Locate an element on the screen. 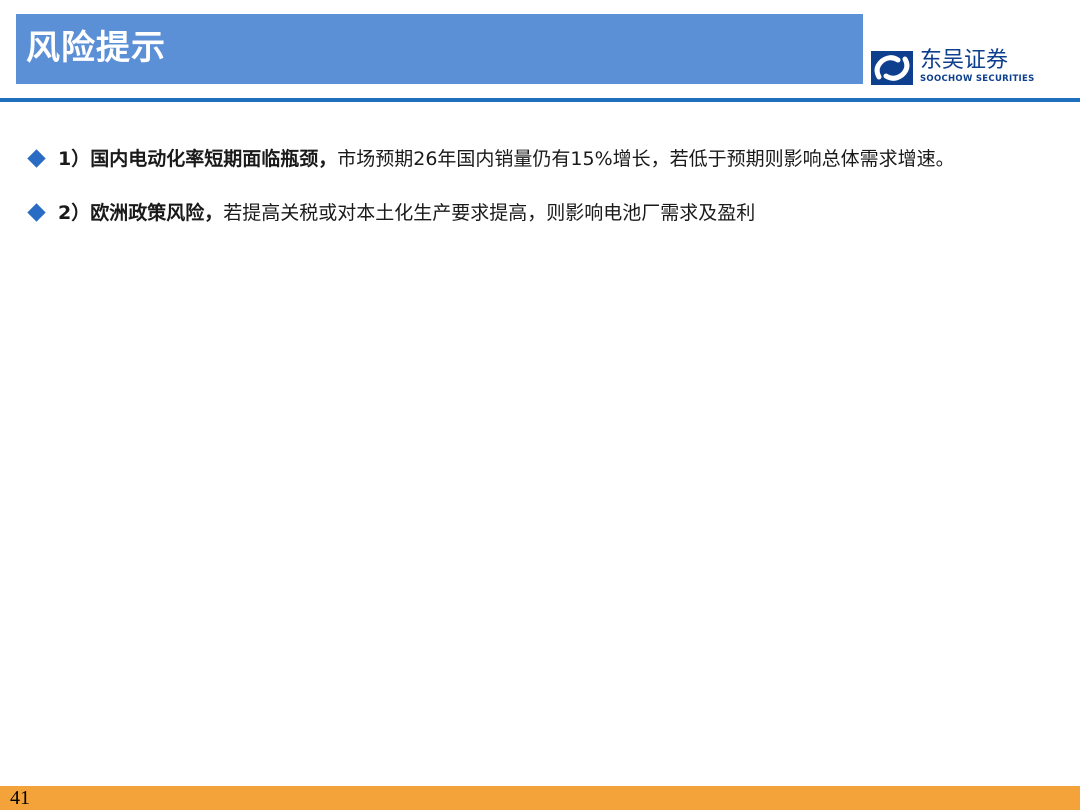 The width and height of the screenshot is (1080, 810). bullet-text: 市场预期26年国内销量仍有15%增长，若低于预期则影响总体需求增速。 is located at coordinates (646, 159).